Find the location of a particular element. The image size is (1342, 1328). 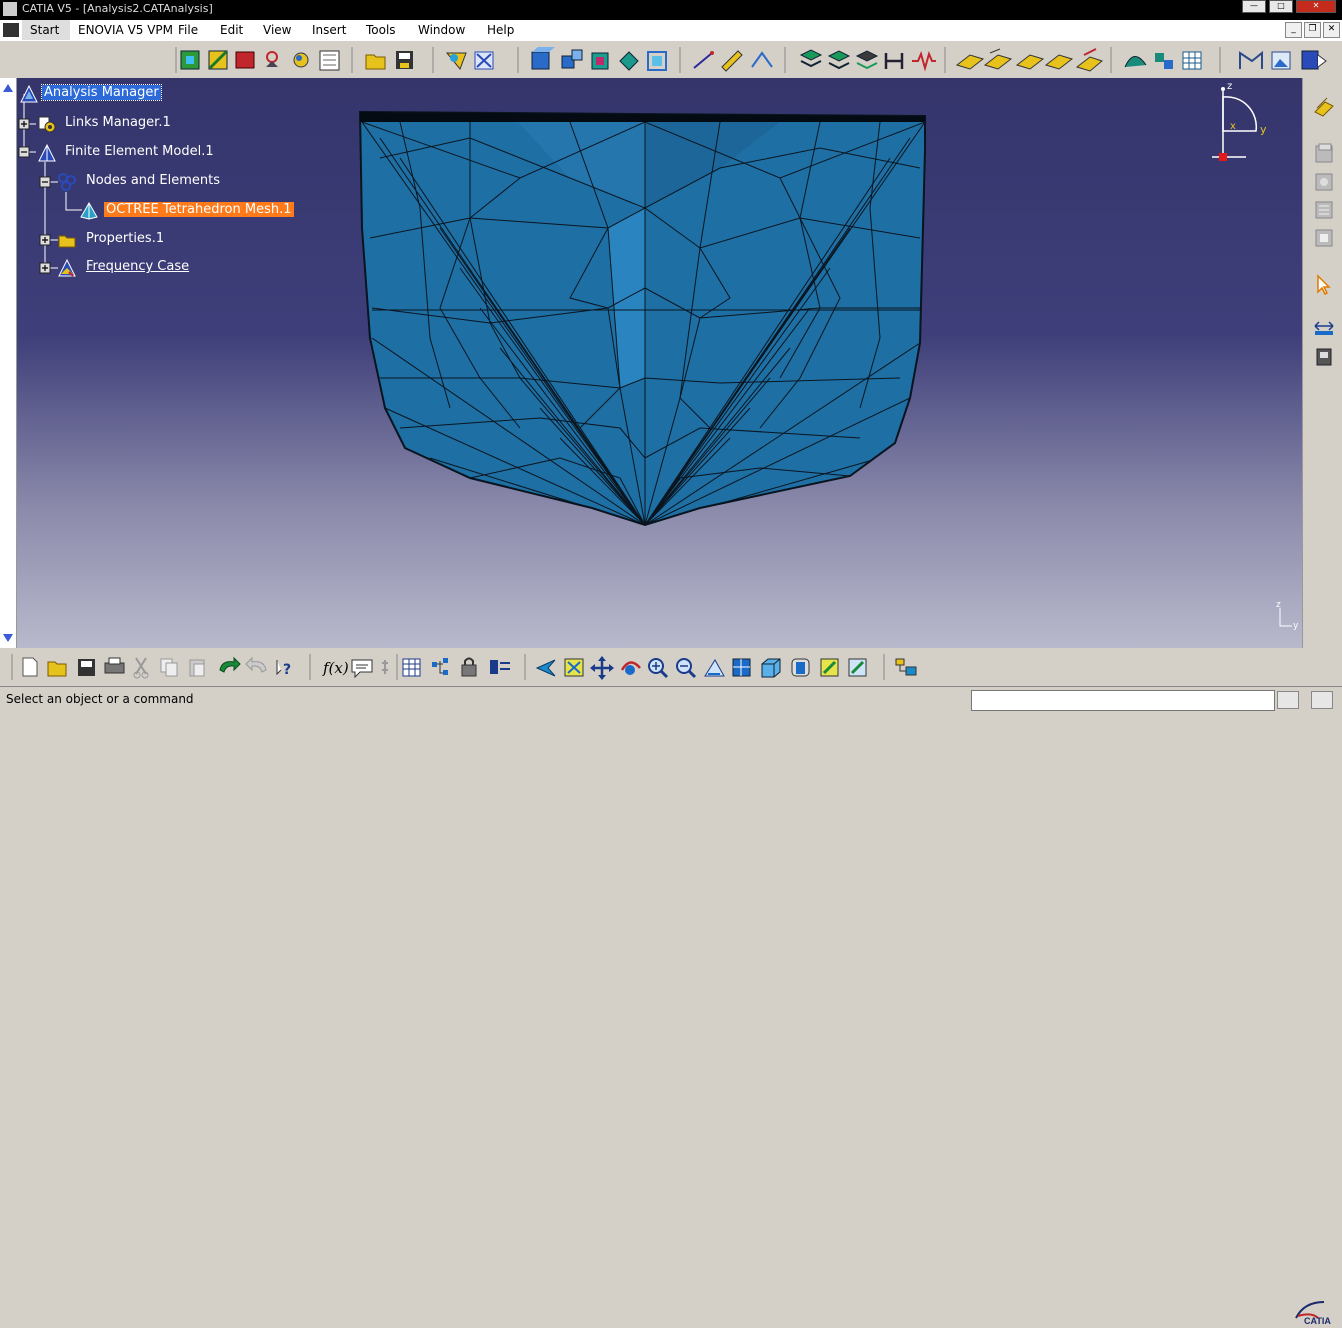

menu-file: File is located at coordinates (188, 30).